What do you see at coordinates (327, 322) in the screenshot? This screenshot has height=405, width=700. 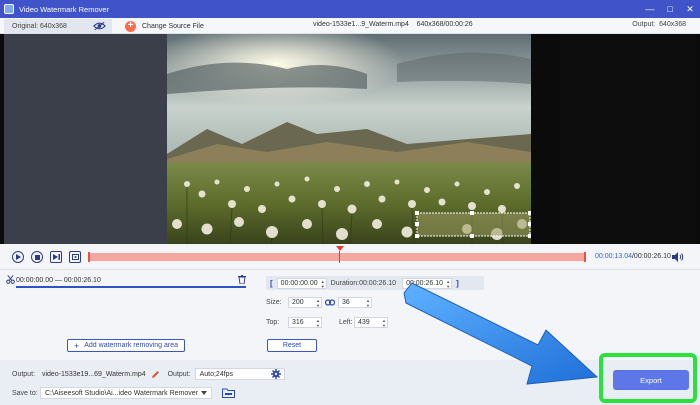 I see `position-row: Top: 316 ▲ ▼ Left: 439 ▲ ▼` at bounding box center [327, 322].